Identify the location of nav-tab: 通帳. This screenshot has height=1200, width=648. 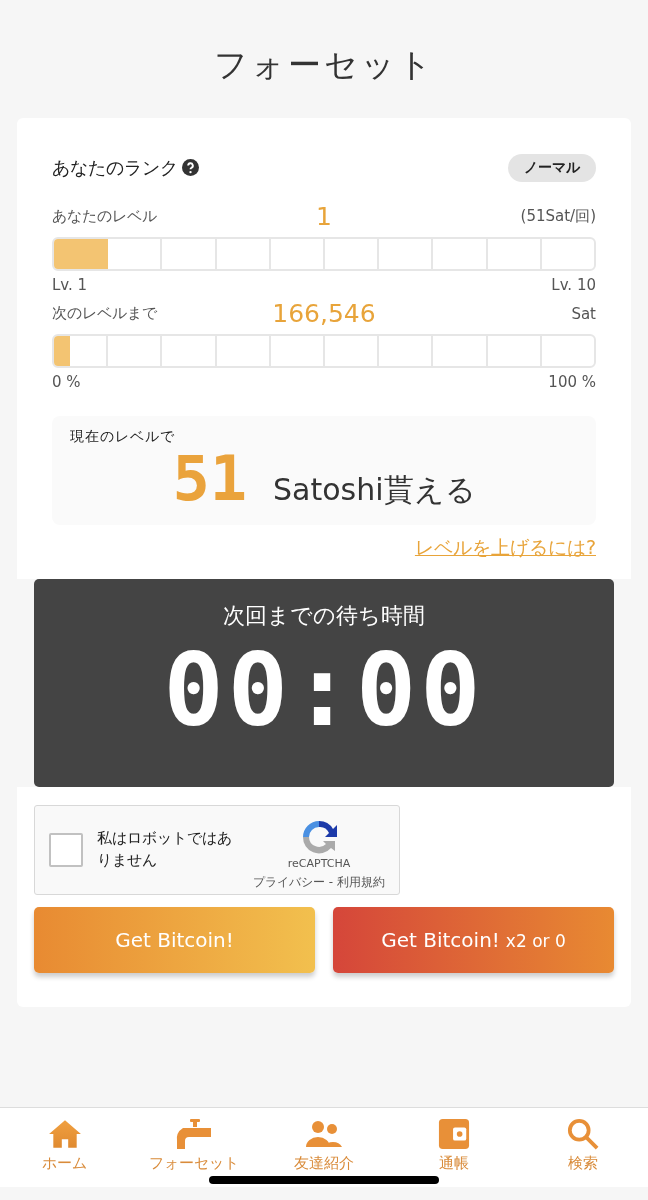
(453, 1145).